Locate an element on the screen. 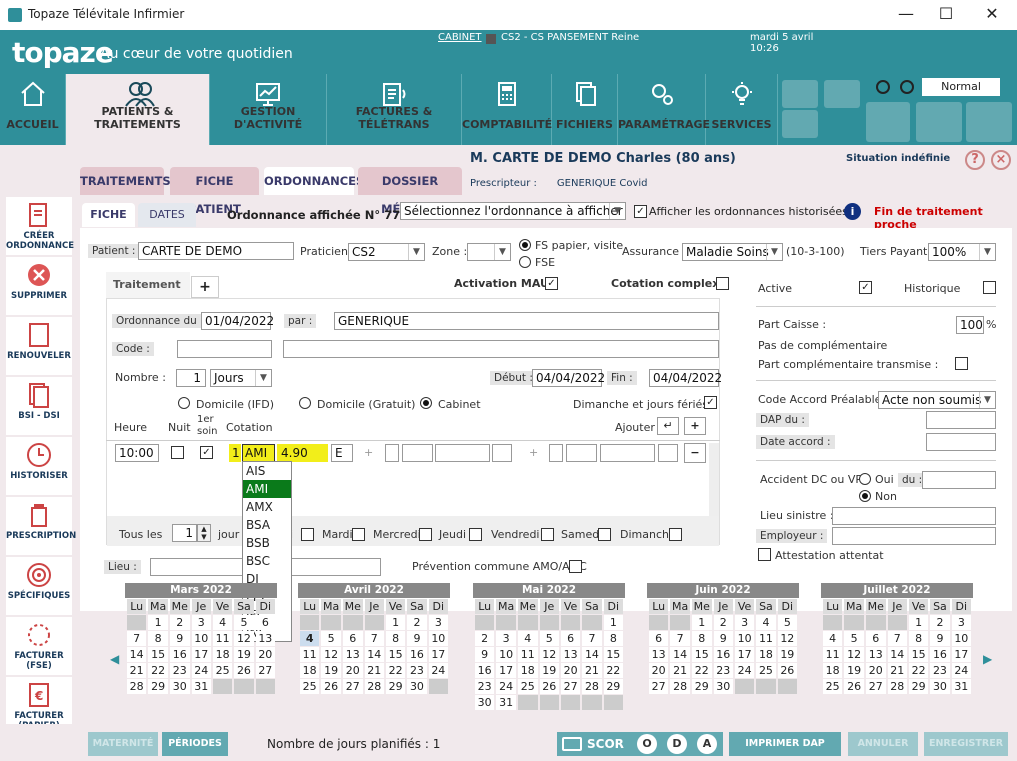  coef3-field is located at coordinates (556, 453).